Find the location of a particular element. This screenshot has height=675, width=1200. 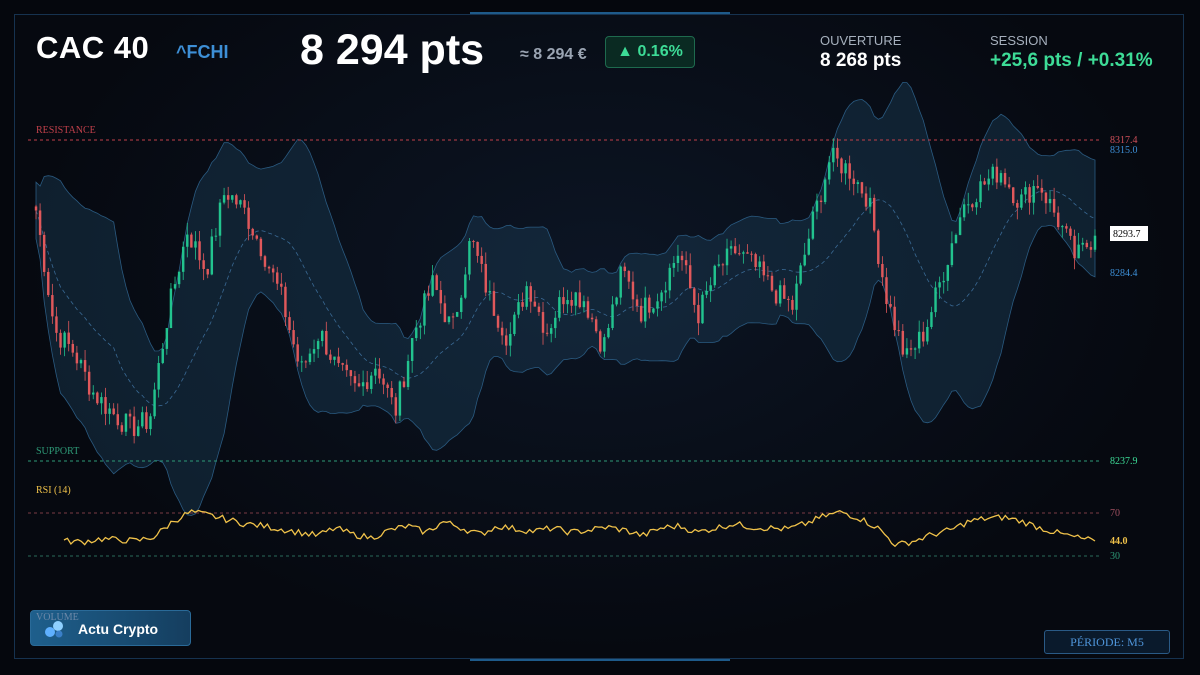

period-selector: PÉRIODE: M5 is located at coordinates (1107, 642).